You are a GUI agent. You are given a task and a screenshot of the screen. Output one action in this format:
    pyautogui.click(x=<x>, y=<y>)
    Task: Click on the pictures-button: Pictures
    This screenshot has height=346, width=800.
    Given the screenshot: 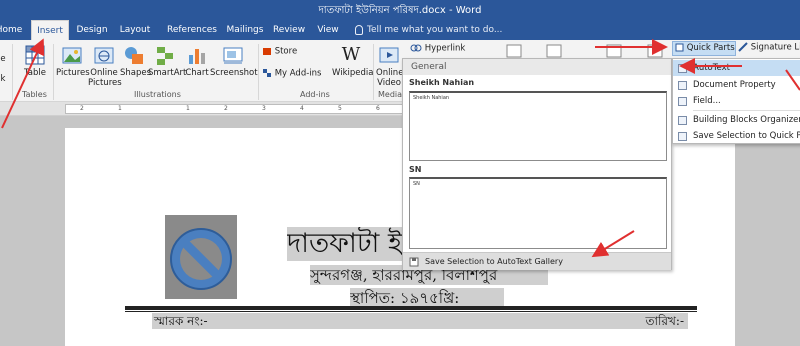 What is the action you would take?
    pyautogui.click(x=73, y=61)
    